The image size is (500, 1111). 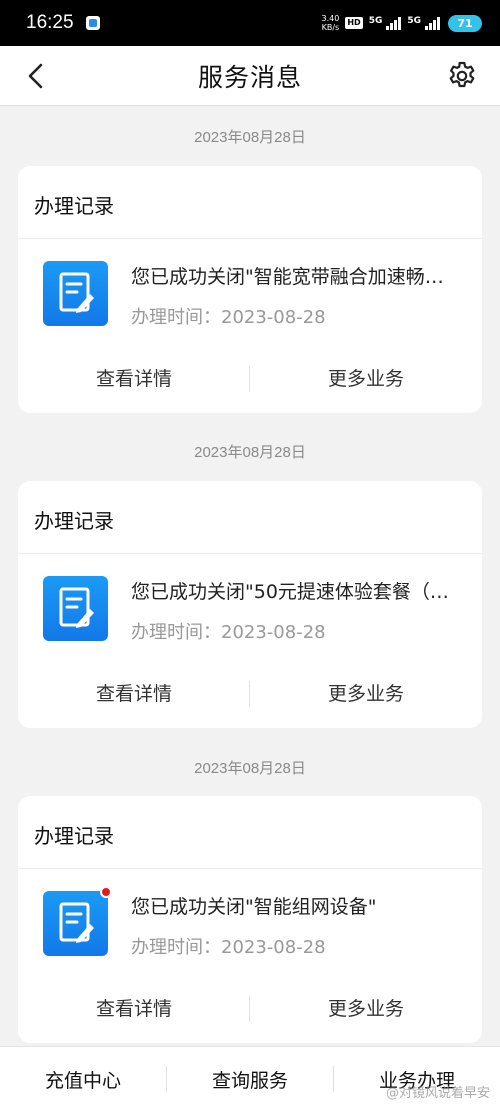 I want to click on network-type-1: 5G, so click(x=375, y=21).